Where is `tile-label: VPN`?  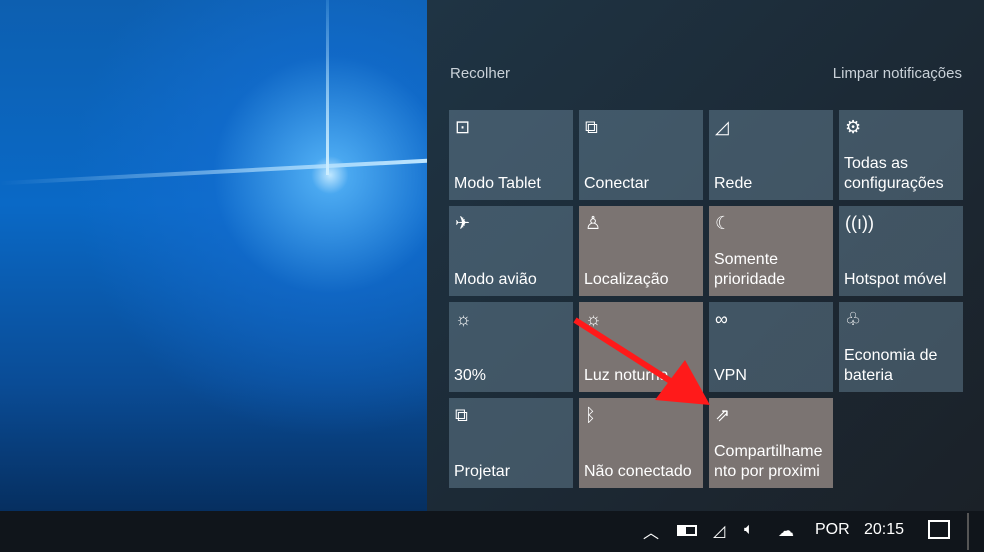
tile-label: VPN is located at coordinates (730, 375).